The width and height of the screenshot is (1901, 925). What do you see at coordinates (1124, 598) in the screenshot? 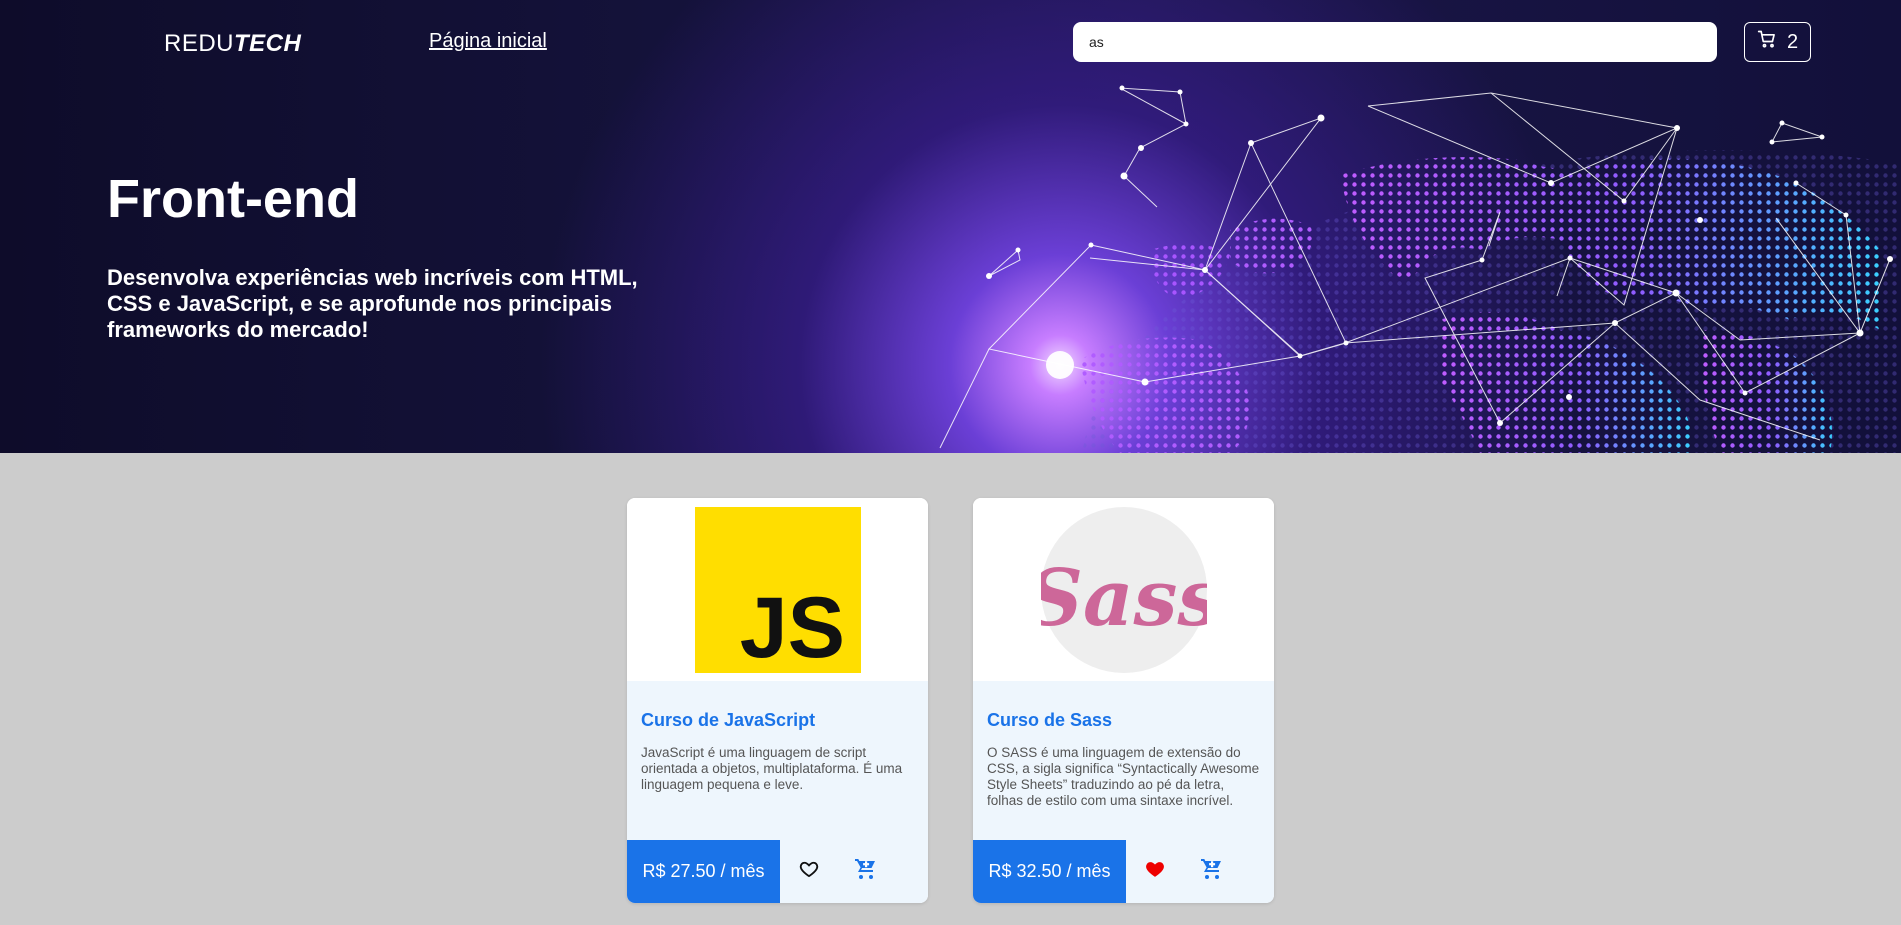
I see `sass-logo-text: Sass` at bounding box center [1124, 598].